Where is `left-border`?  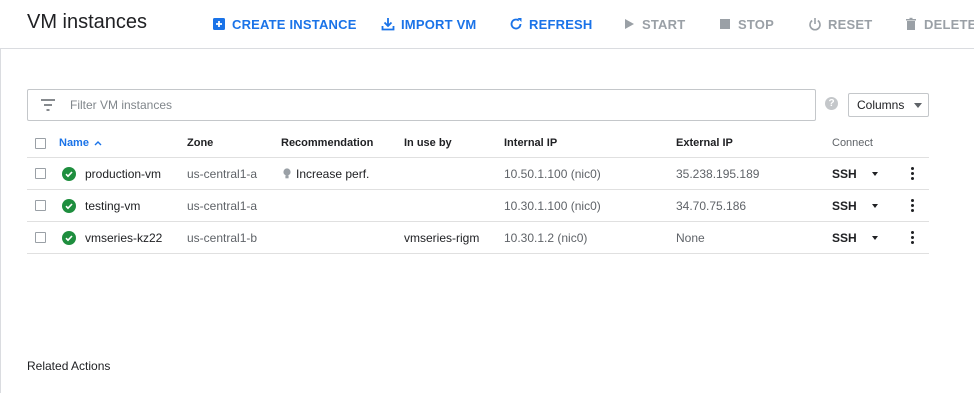
left-border is located at coordinates (0, 196).